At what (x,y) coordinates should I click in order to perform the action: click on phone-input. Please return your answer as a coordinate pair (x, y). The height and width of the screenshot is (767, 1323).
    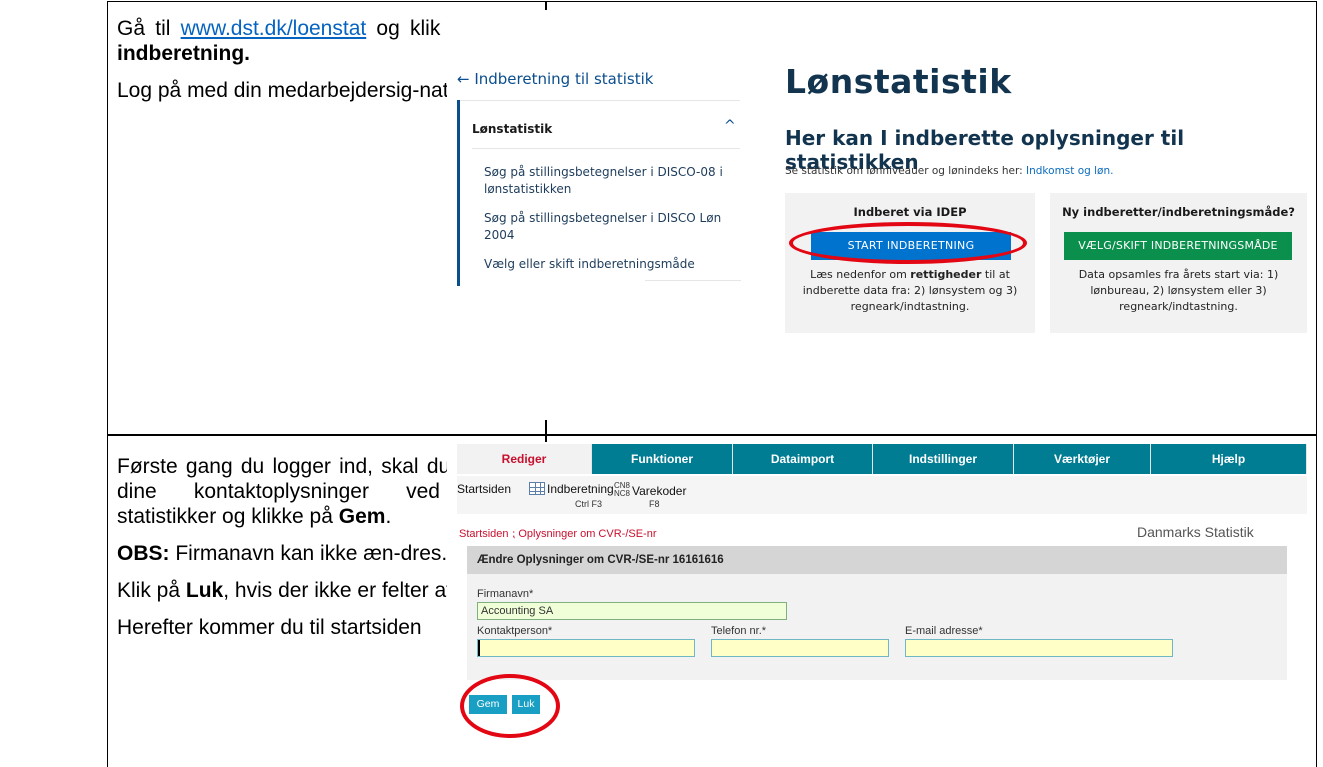
    Looking at the image, I should click on (800, 648).